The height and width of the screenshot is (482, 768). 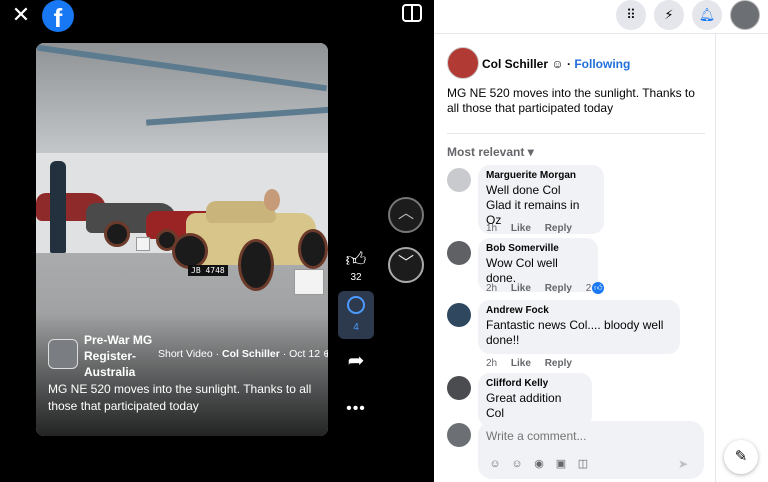 I want to click on following-button: Following, so click(x=602, y=64).